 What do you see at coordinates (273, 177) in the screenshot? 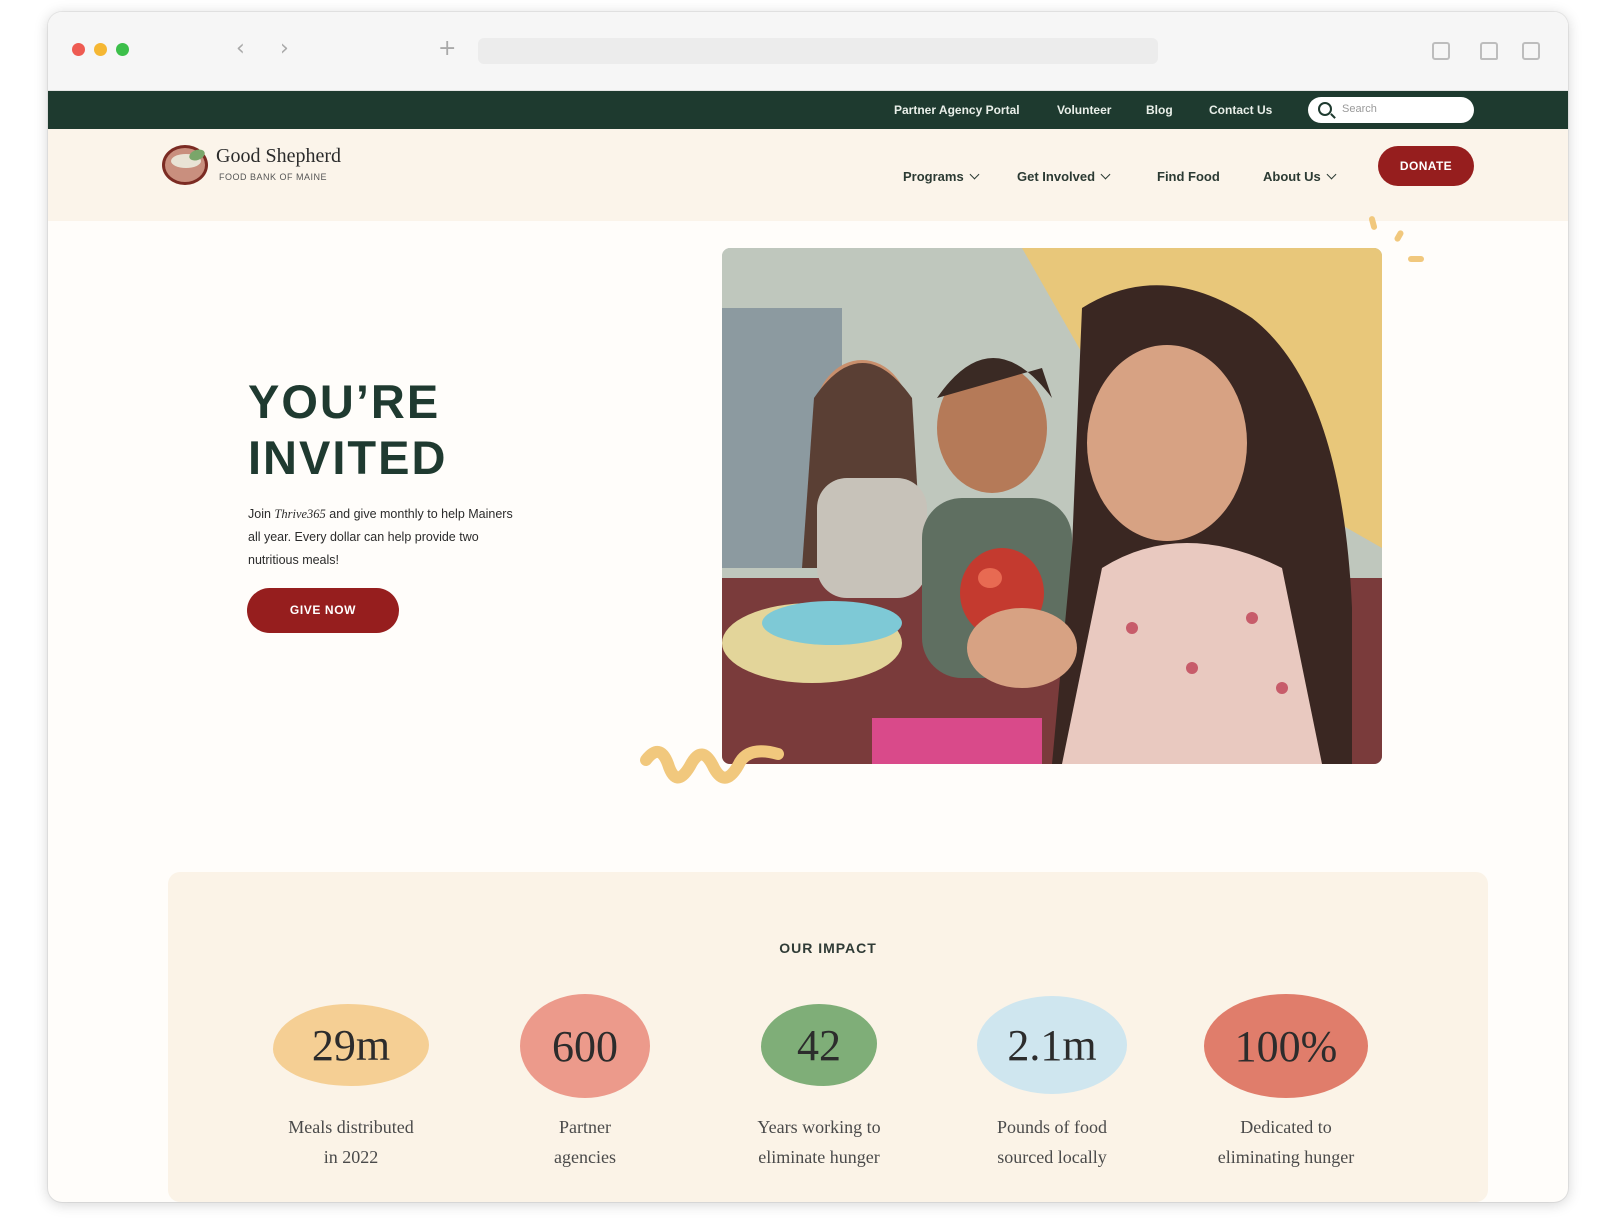
I see `brand-subtitle: FOOD BANK OF MAINE` at bounding box center [273, 177].